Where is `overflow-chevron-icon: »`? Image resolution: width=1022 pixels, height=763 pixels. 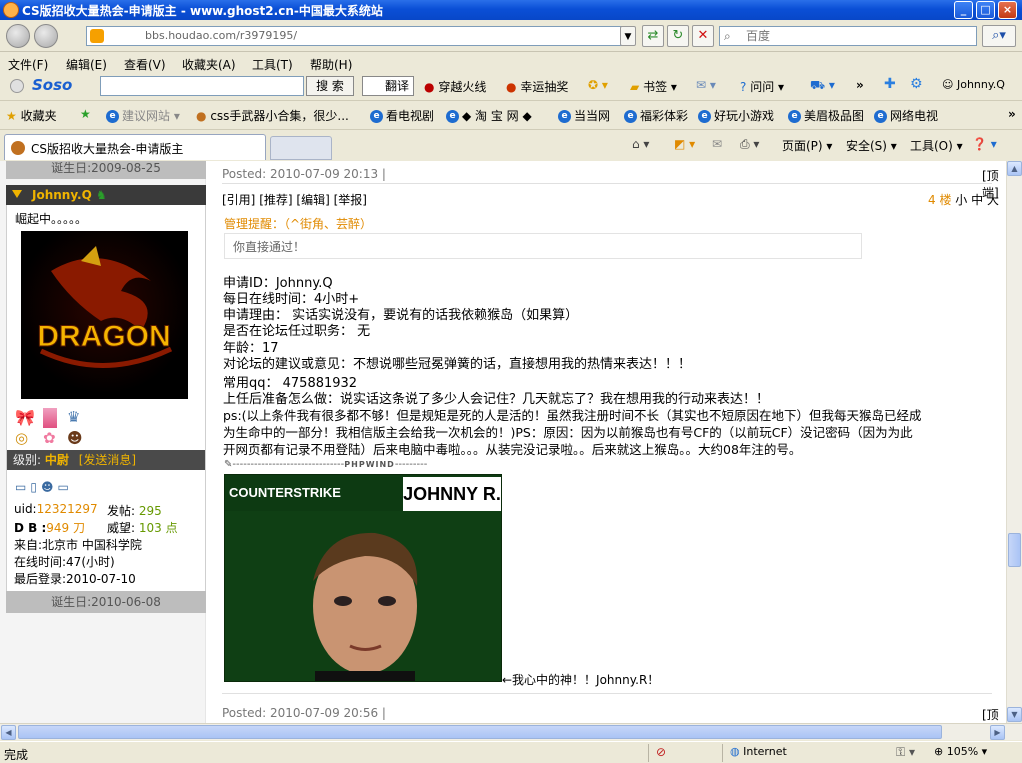 overflow-chevron-icon: » is located at coordinates (860, 85).